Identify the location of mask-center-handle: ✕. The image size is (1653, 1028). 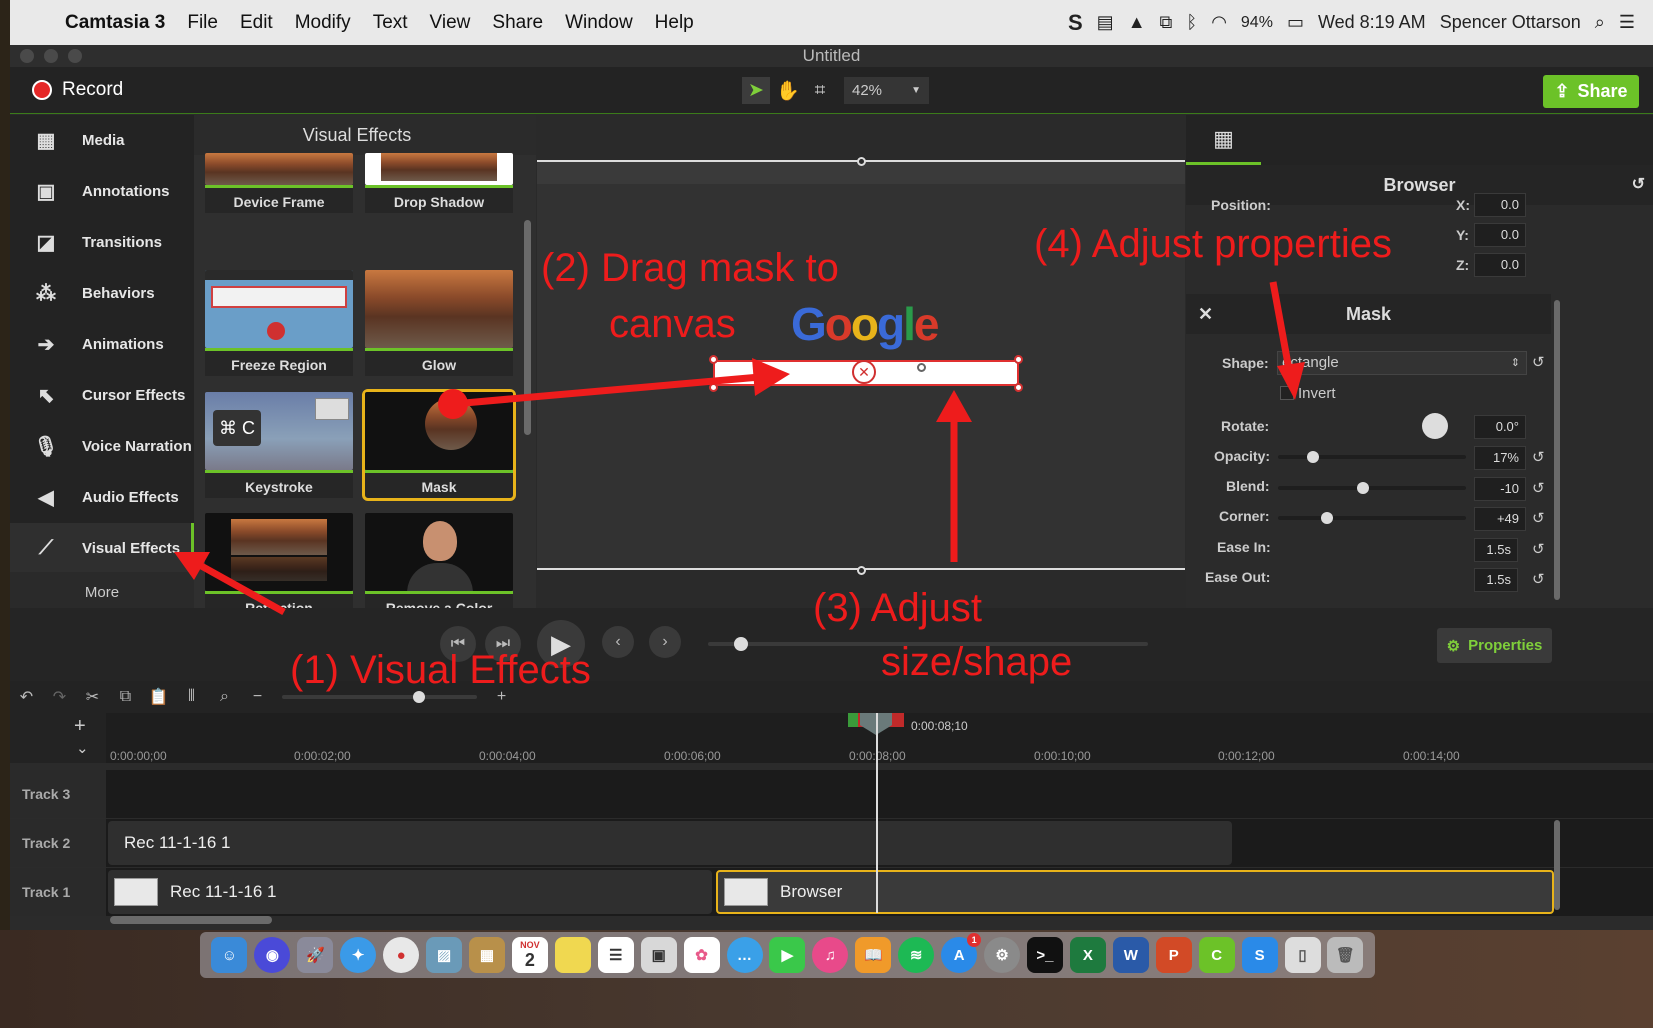
(864, 372).